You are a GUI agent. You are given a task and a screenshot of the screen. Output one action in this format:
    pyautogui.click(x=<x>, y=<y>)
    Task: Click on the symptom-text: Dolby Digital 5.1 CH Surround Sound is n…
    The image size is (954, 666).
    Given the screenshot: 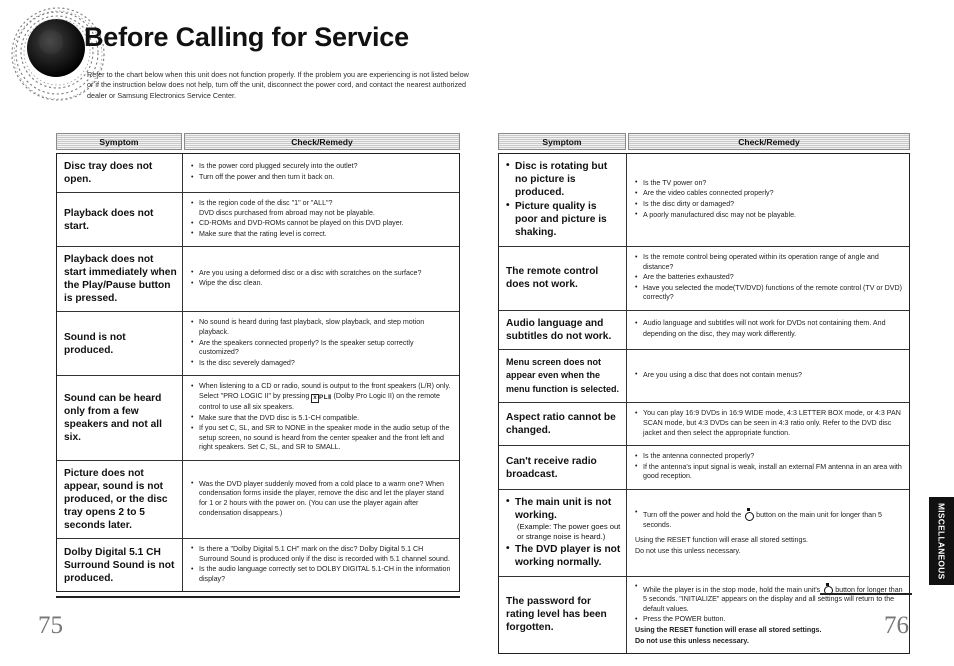 What is the action you would take?
    pyautogui.click(x=119, y=565)
    